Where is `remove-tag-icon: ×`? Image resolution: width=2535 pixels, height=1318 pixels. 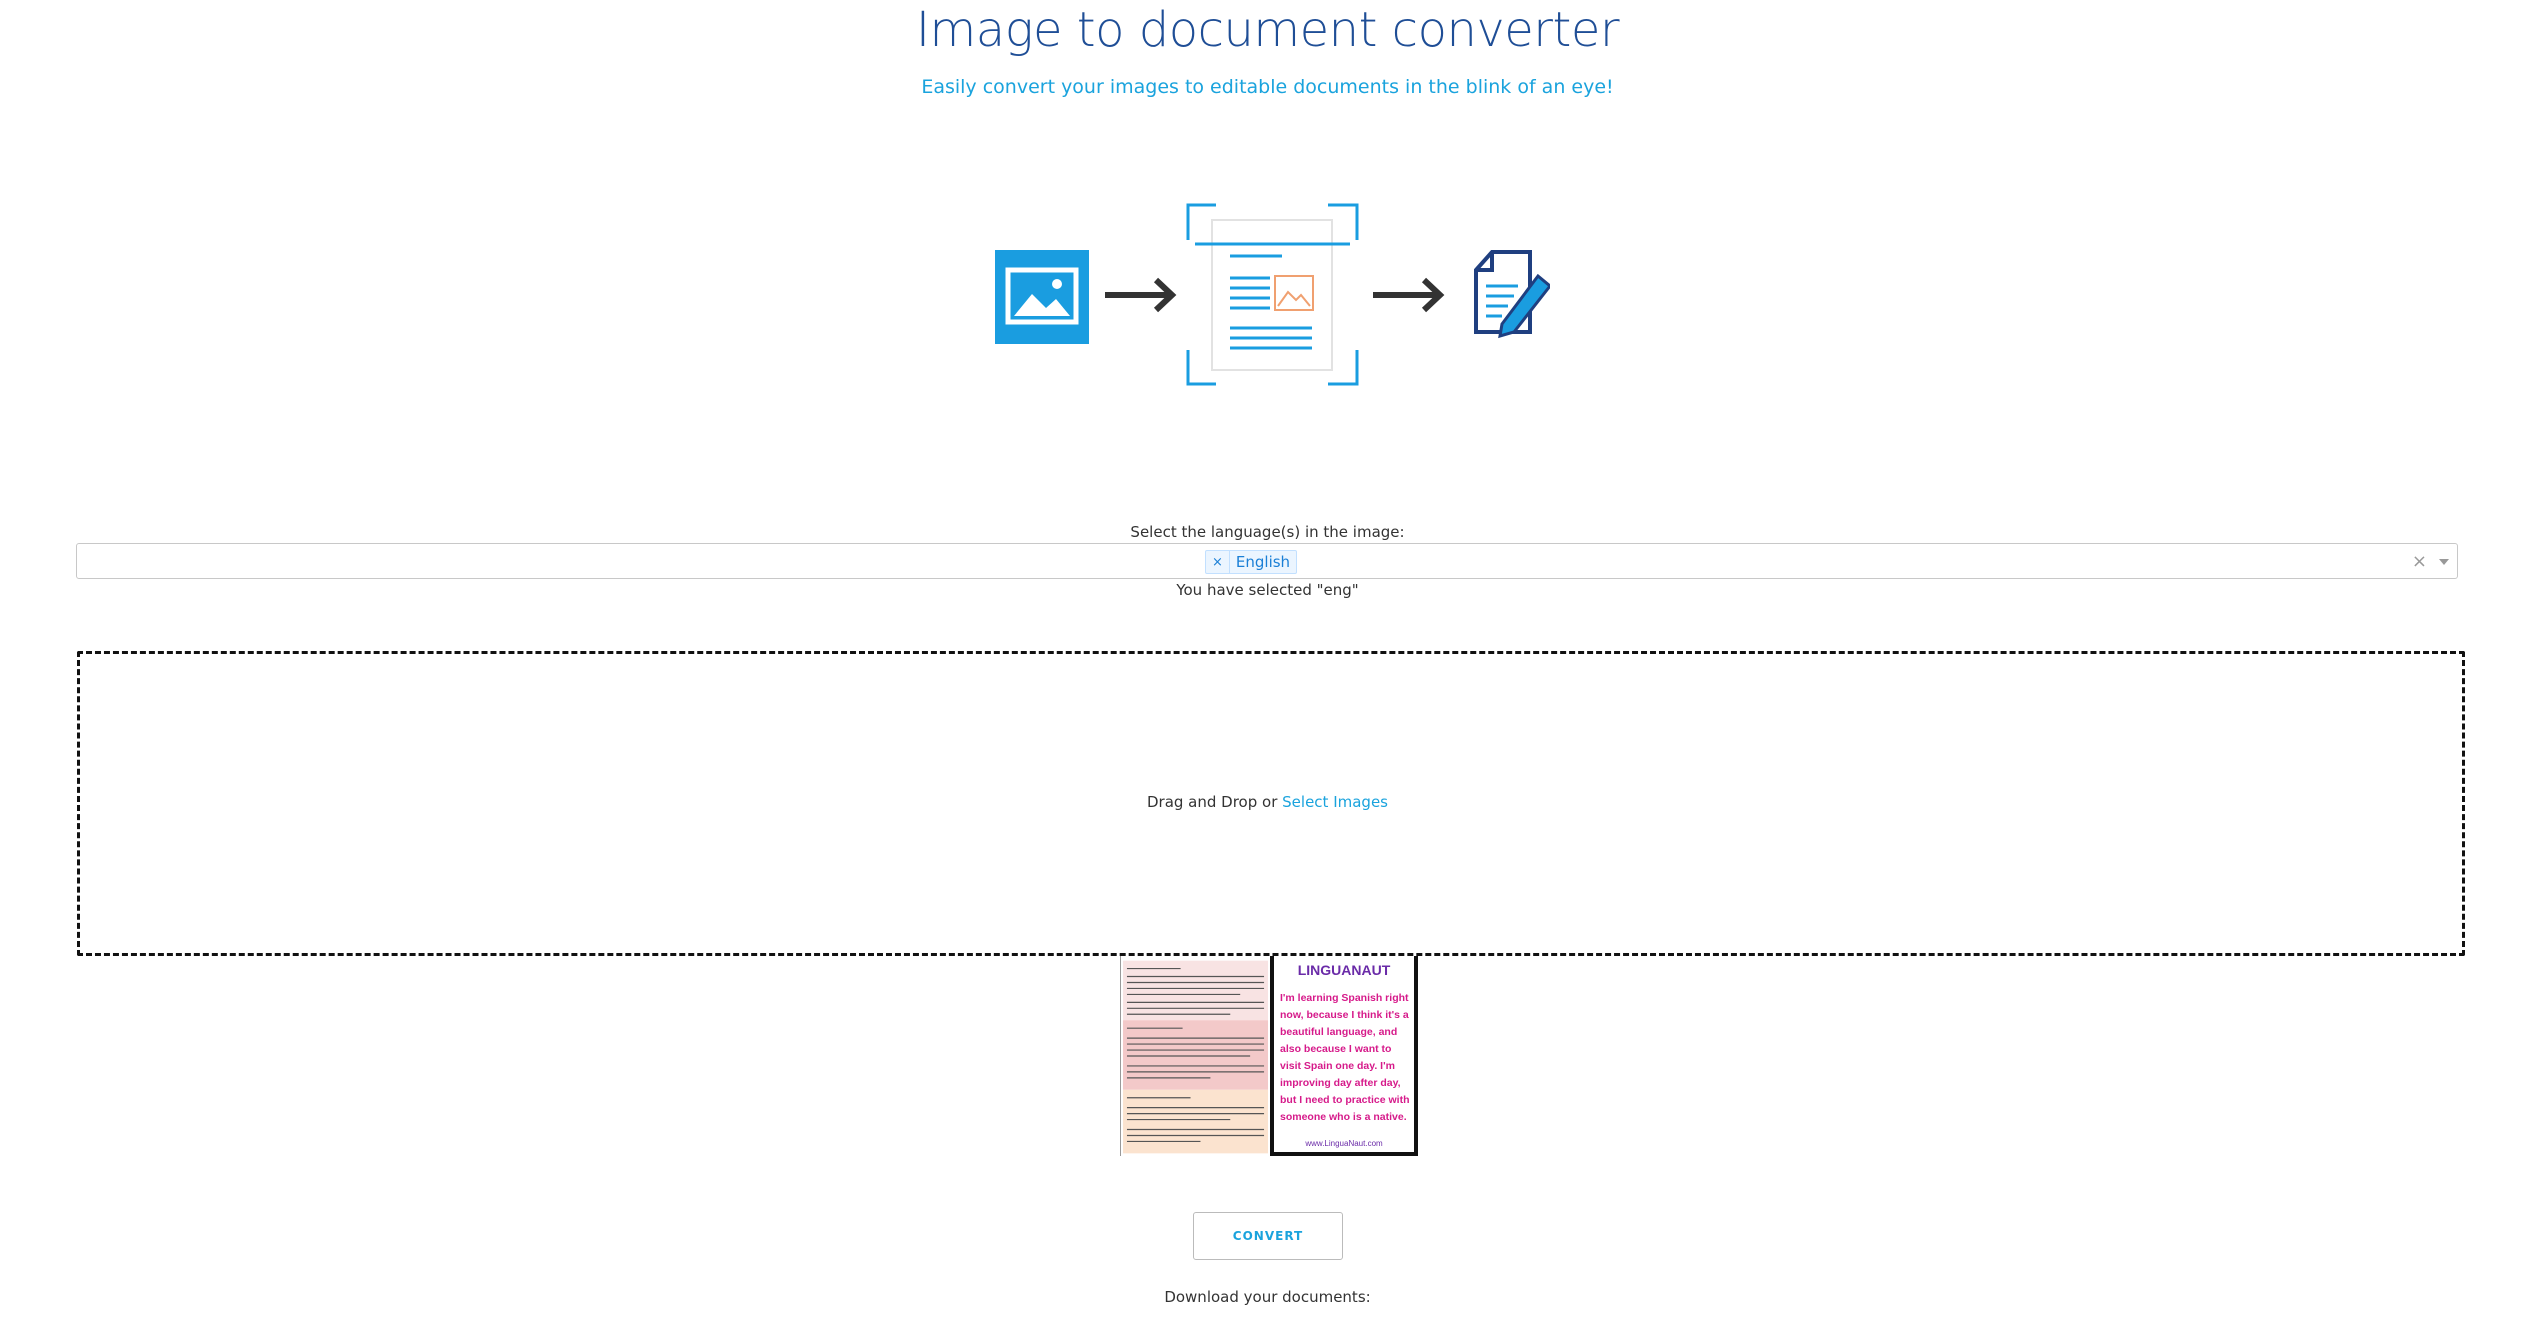
remove-tag-icon: × is located at coordinates (1218, 562).